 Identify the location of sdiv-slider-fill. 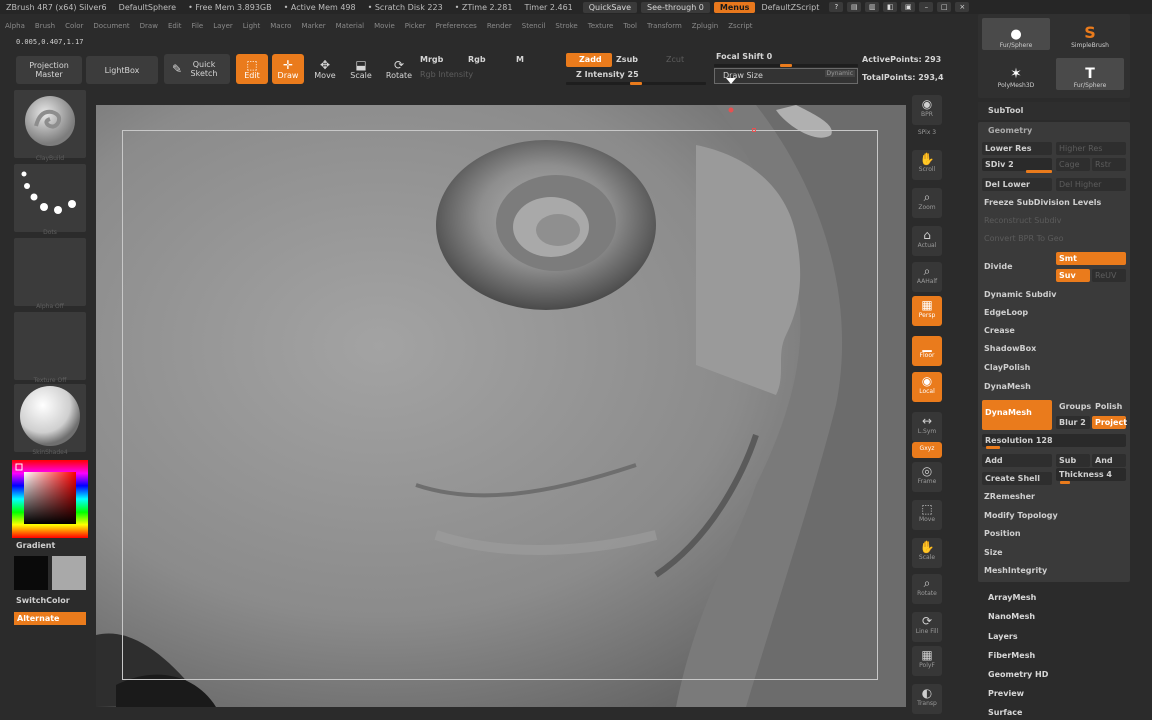
(1039, 171).